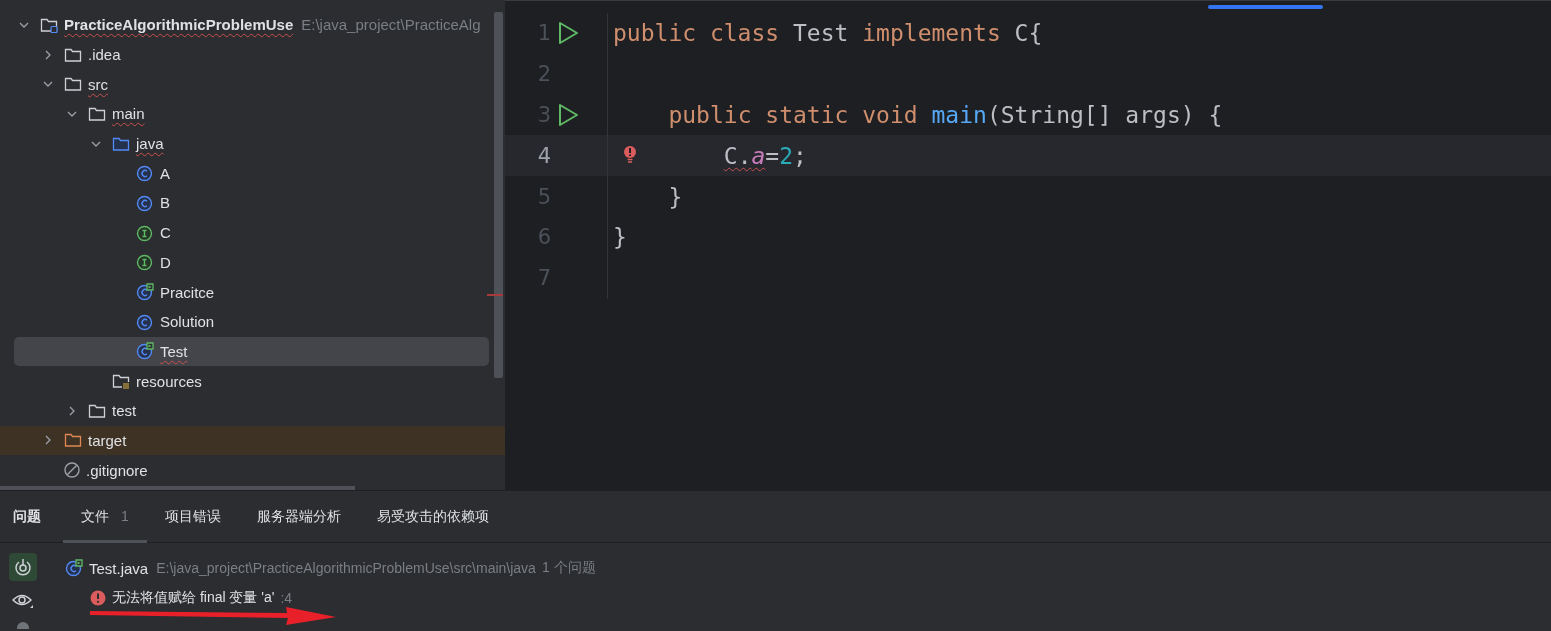 Image resolution: width=1551 pixels, height=631 pixels. Describe the element at coordinates (252, 321) in the screenshot. I see `tree-item: Solution` at that location.